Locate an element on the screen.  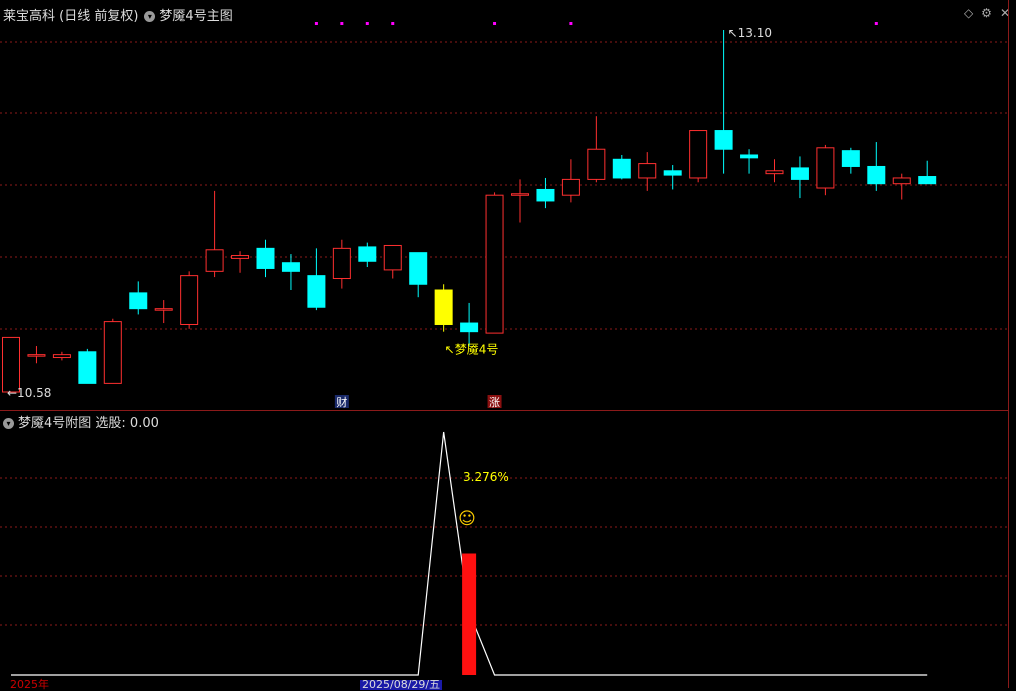
max-price-label: ↖13.10 is located at coordinates (750, 33).